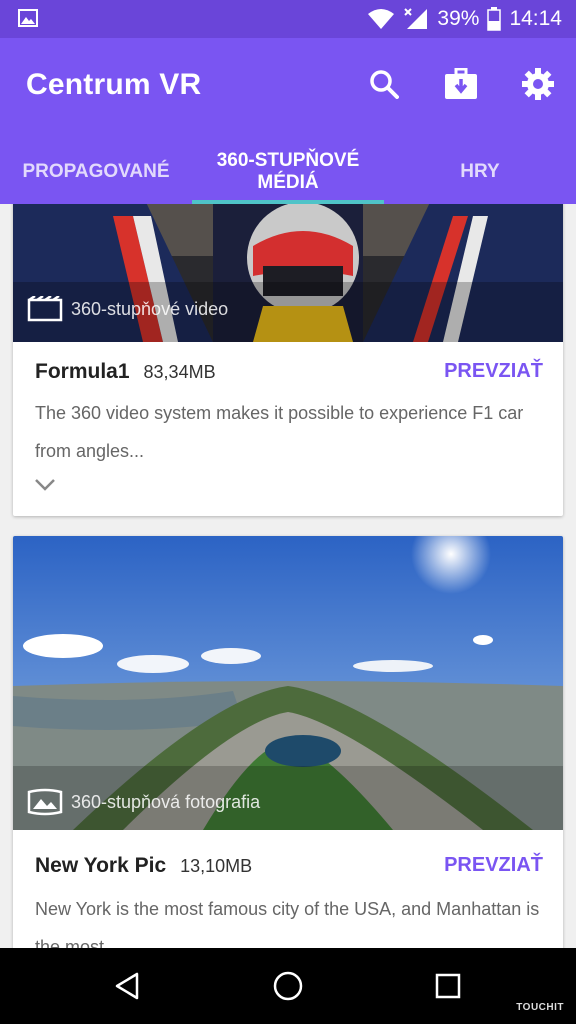  I want to click on image-notification-icon, so click(28, 18).